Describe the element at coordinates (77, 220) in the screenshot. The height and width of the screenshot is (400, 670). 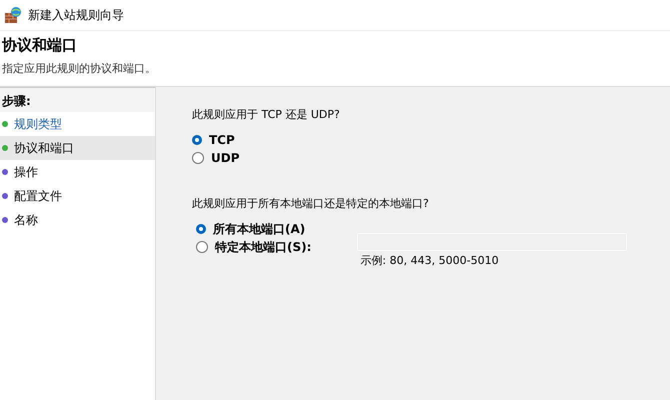
I see `step-item: 名称` at that location.